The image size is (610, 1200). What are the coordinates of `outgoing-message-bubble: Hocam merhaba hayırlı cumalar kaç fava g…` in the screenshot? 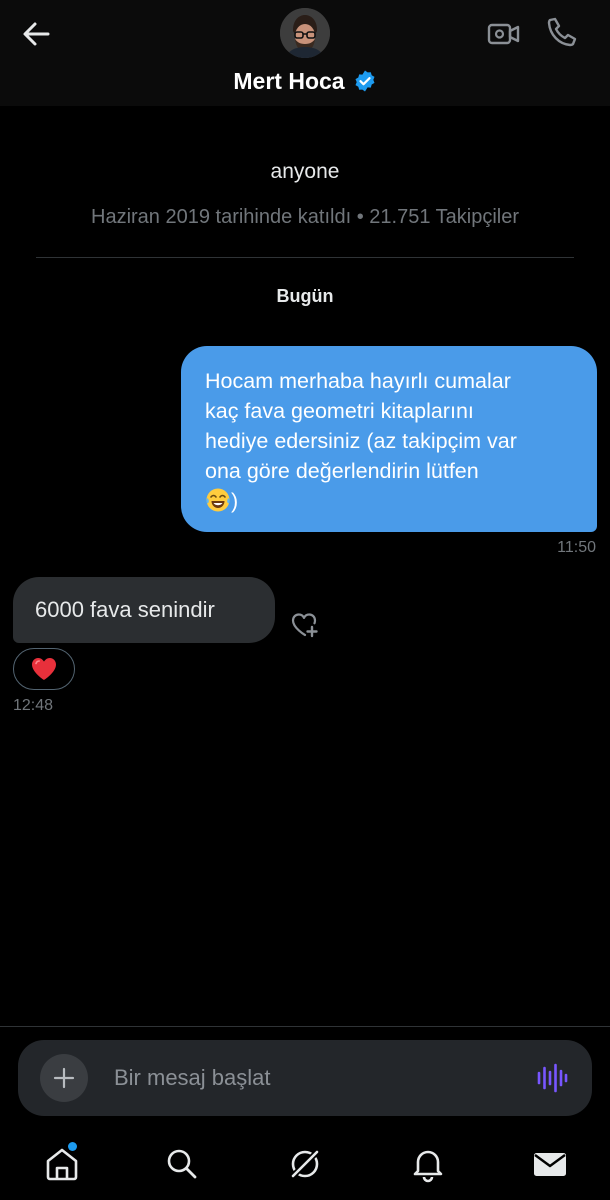 It's located at (389, 439).